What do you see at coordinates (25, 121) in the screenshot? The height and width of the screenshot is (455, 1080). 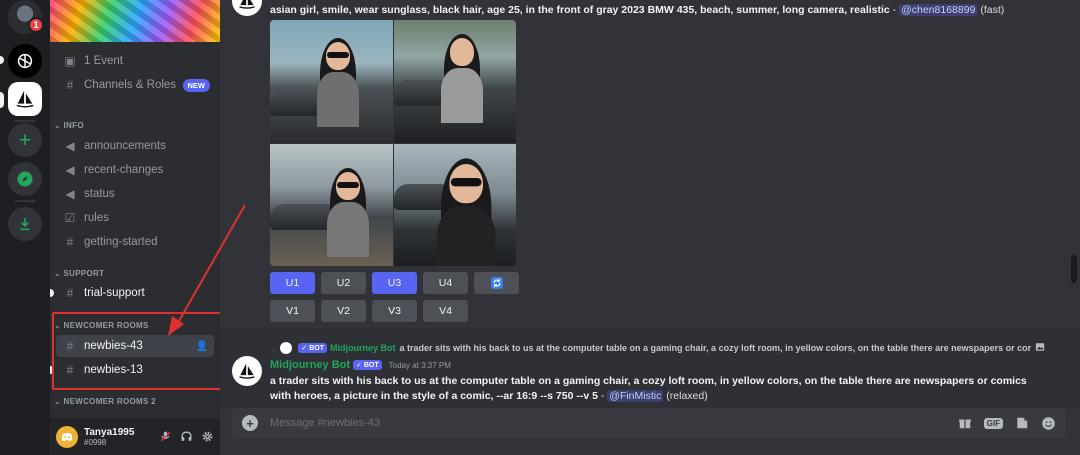 I see `rail-divider` at bounding box center [25, 121].